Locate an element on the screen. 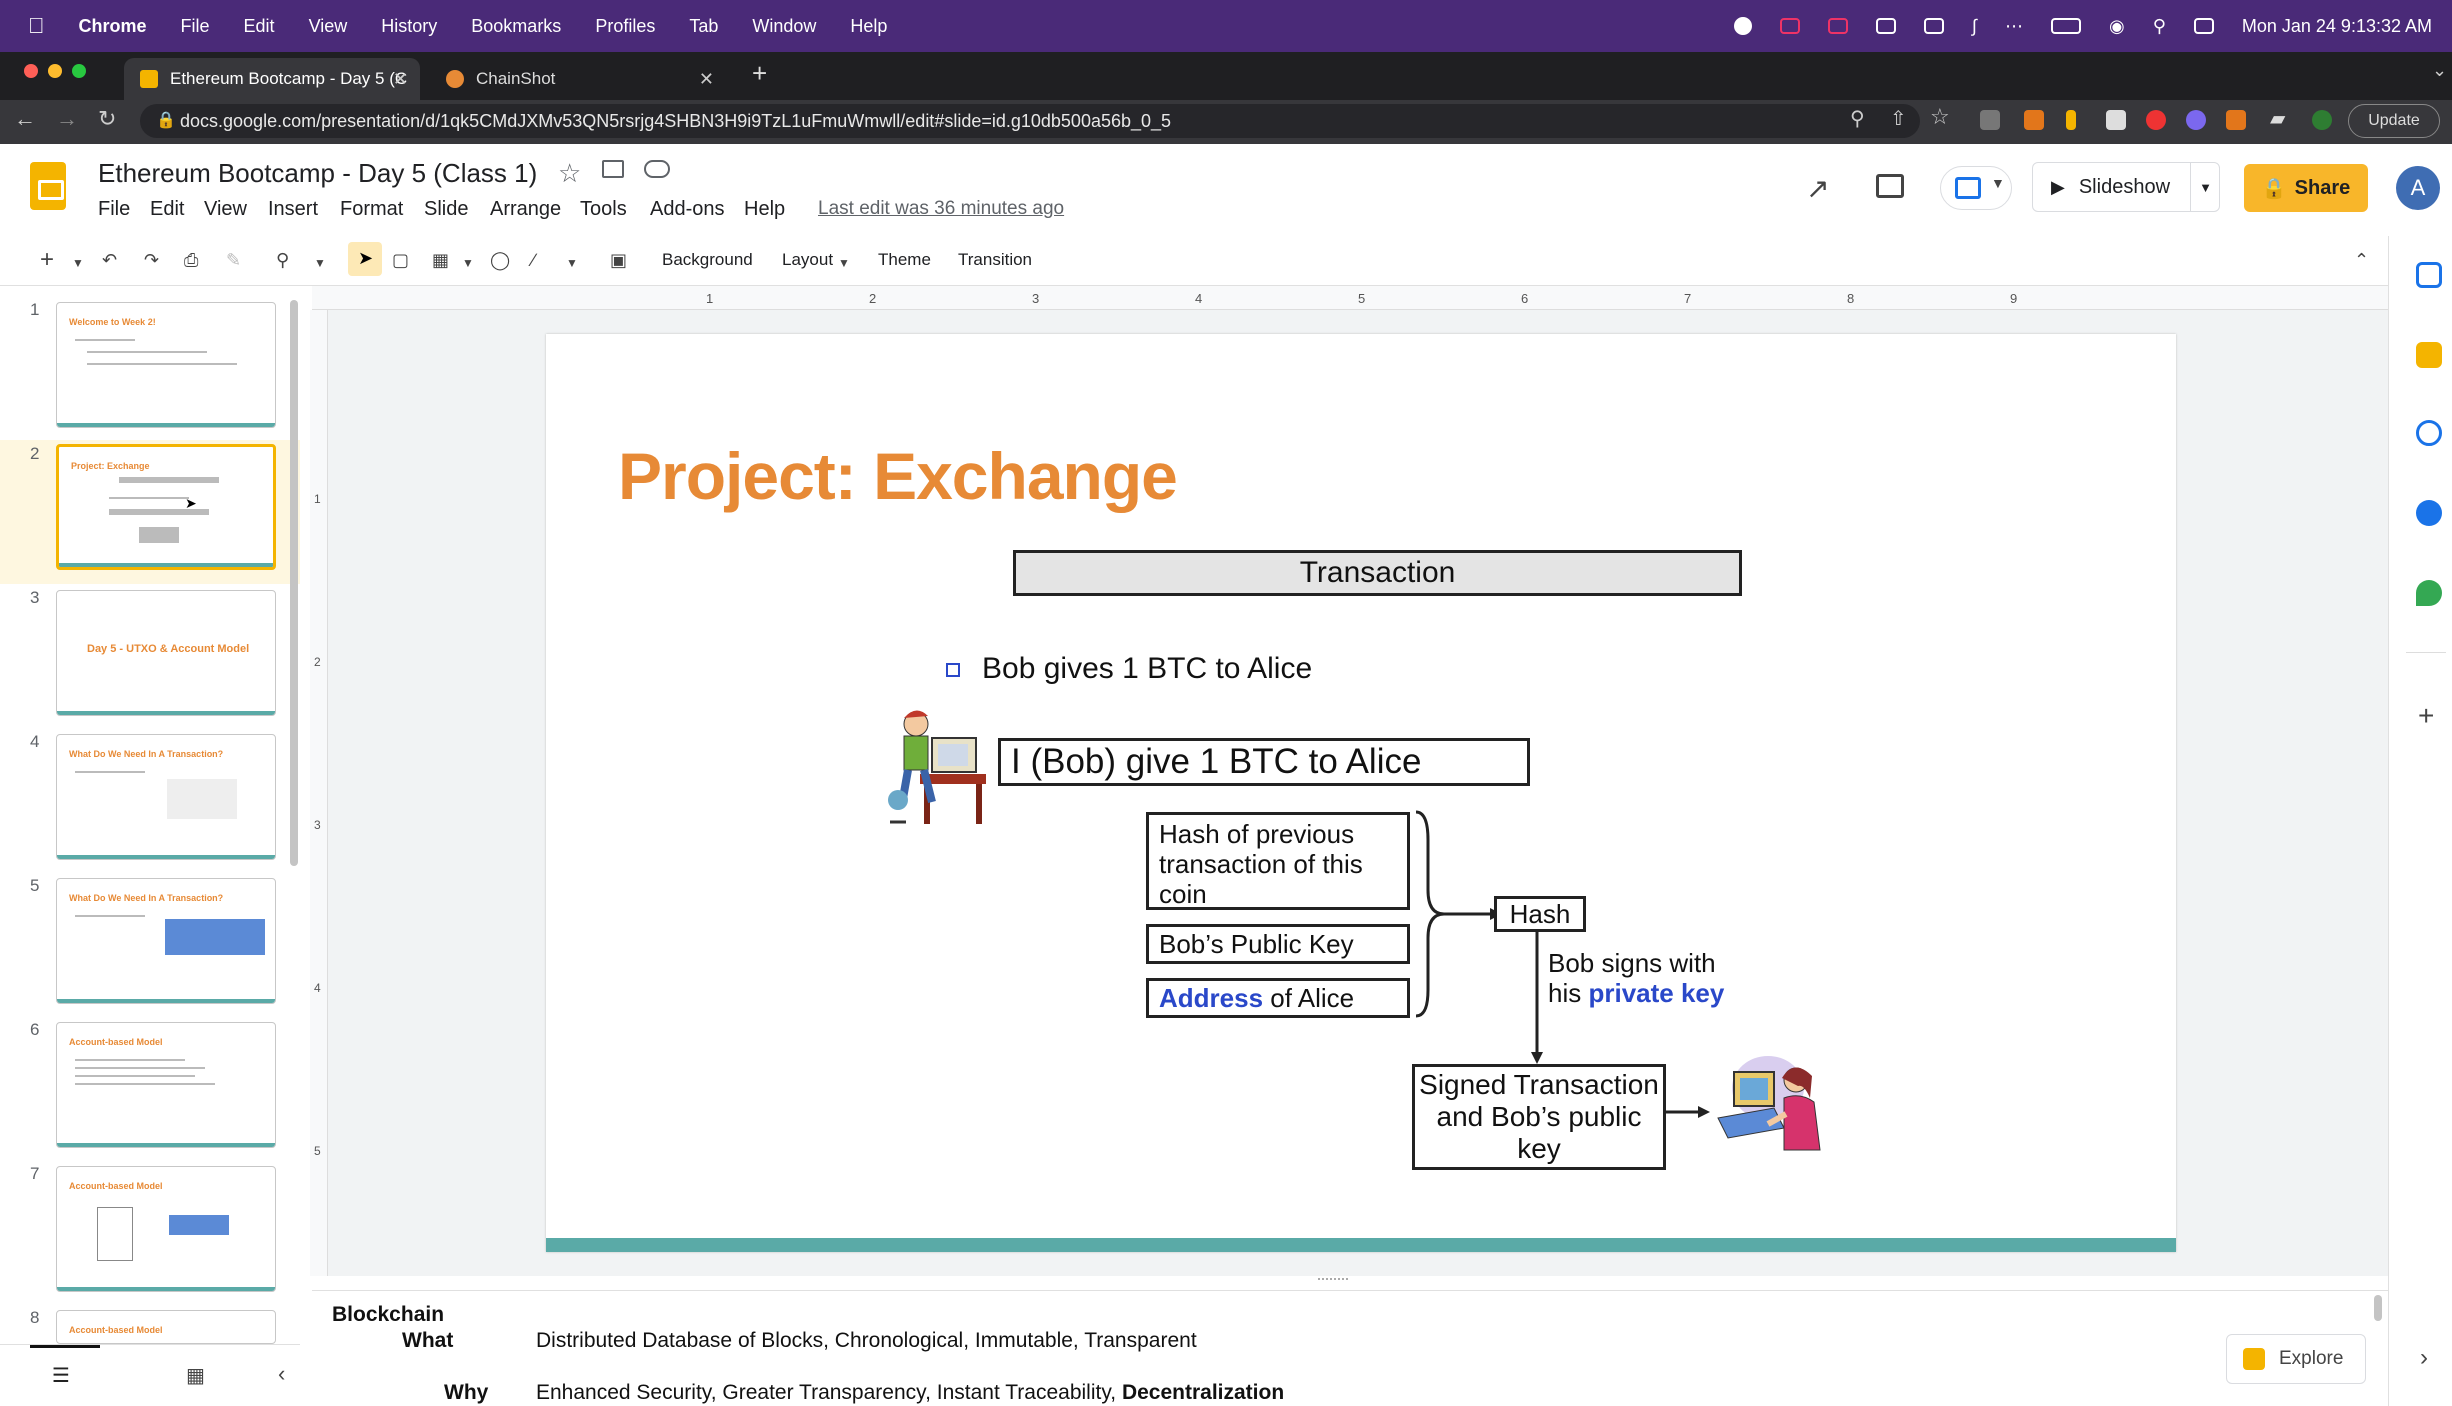 Image resolution: width=2452 pixels, height=1406 pixels. account-avatar: A is located at coordinates (2418, 188).